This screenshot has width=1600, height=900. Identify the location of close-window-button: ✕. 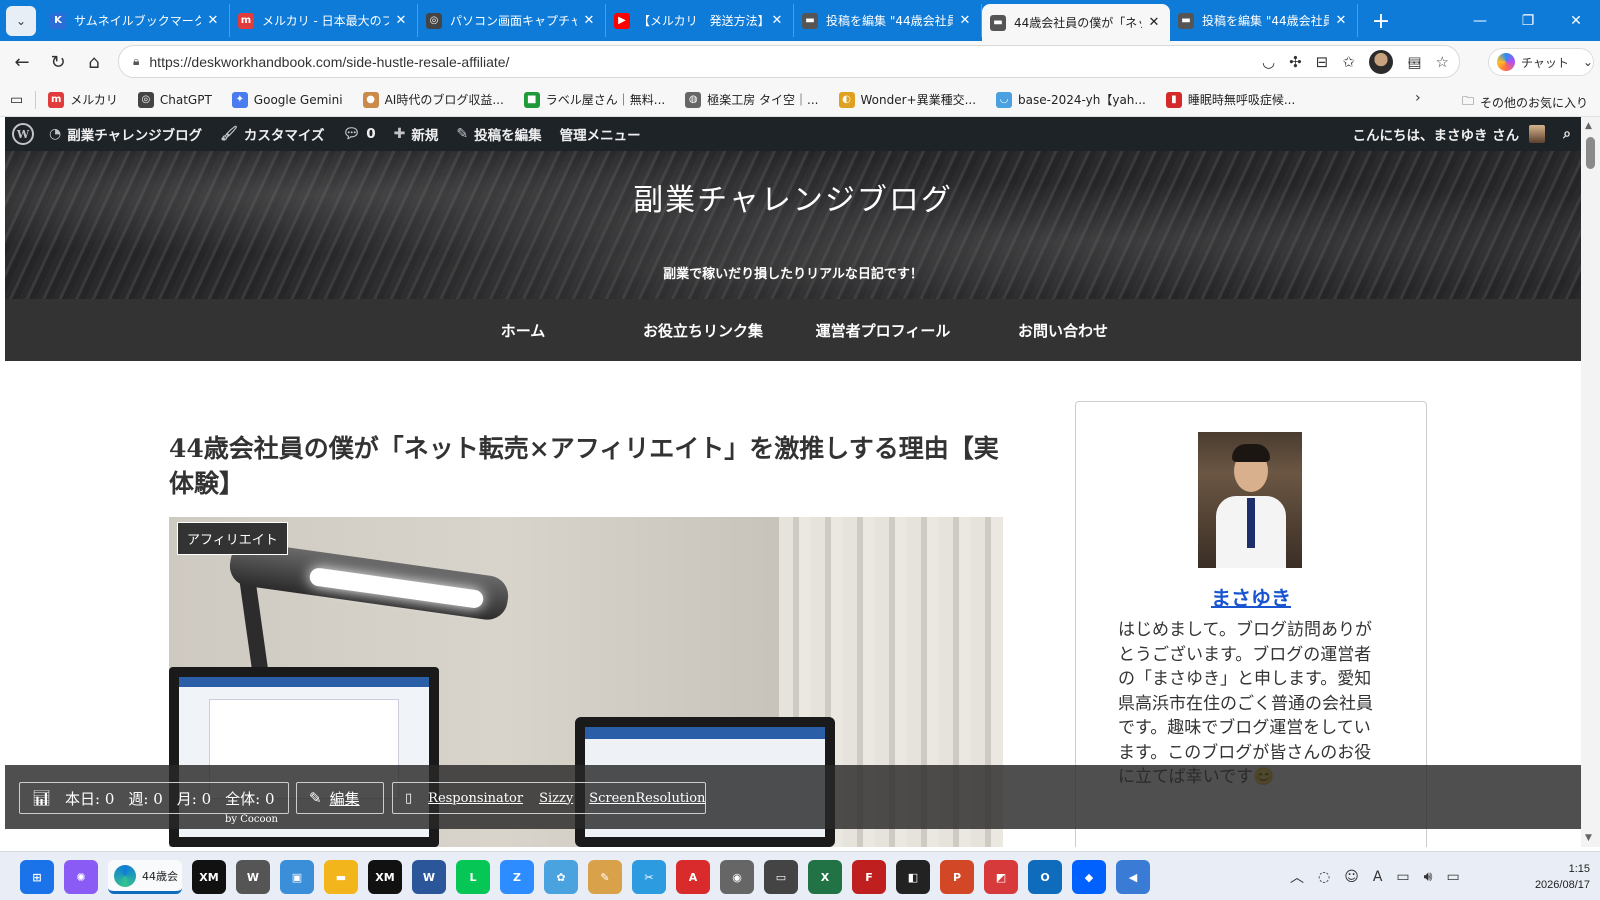
(1576, 20).